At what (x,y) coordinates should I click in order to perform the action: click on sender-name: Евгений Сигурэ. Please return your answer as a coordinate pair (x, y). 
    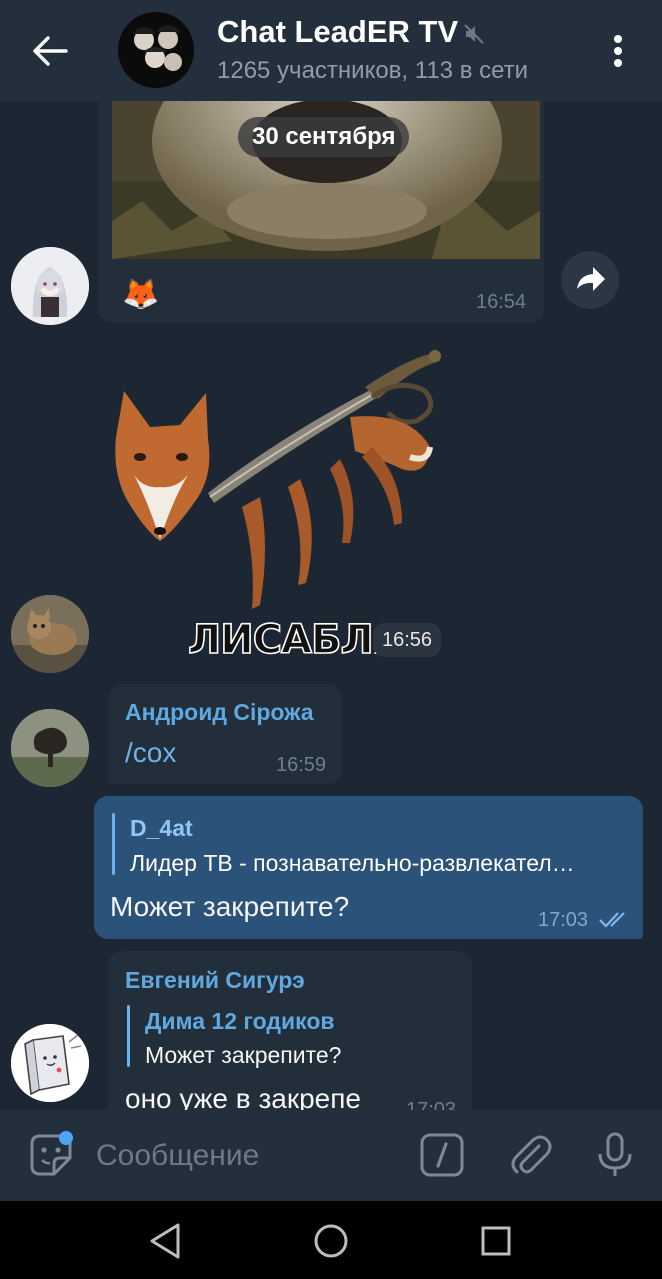
    Looking at the image, I should click on (215, 980).